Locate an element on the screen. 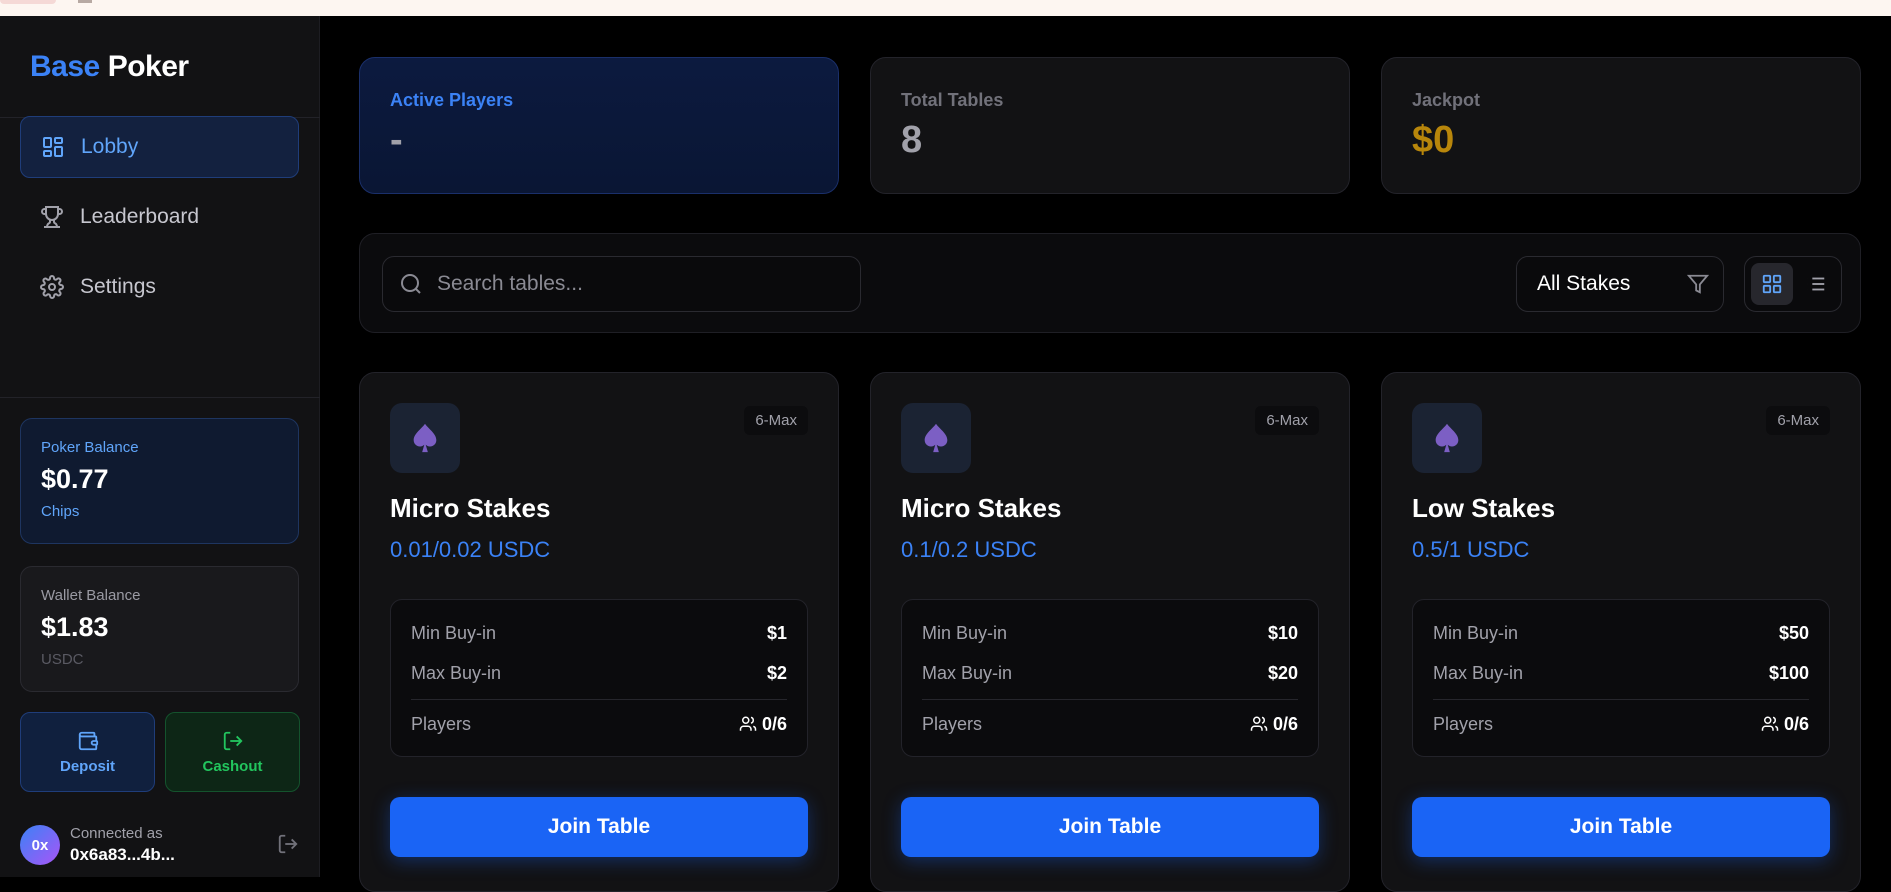 The height and width of the screenshot is (892, 1891). table-details: Min Buy-in $50 Max Buy-in $100 Players 0/6 is located at coordinates (1621, 678).